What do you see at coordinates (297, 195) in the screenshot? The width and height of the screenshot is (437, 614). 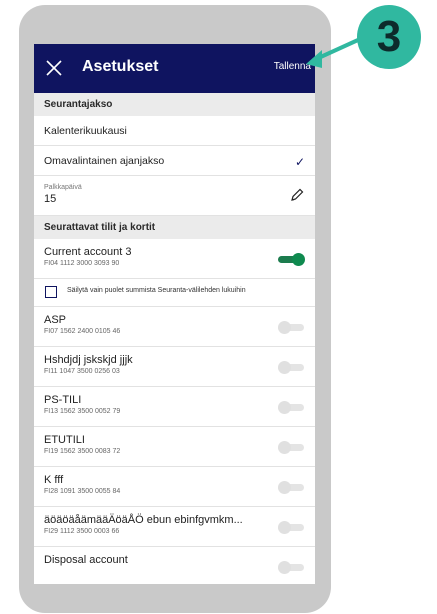 I see `pencil-icon` at bounding box center [297, 195].